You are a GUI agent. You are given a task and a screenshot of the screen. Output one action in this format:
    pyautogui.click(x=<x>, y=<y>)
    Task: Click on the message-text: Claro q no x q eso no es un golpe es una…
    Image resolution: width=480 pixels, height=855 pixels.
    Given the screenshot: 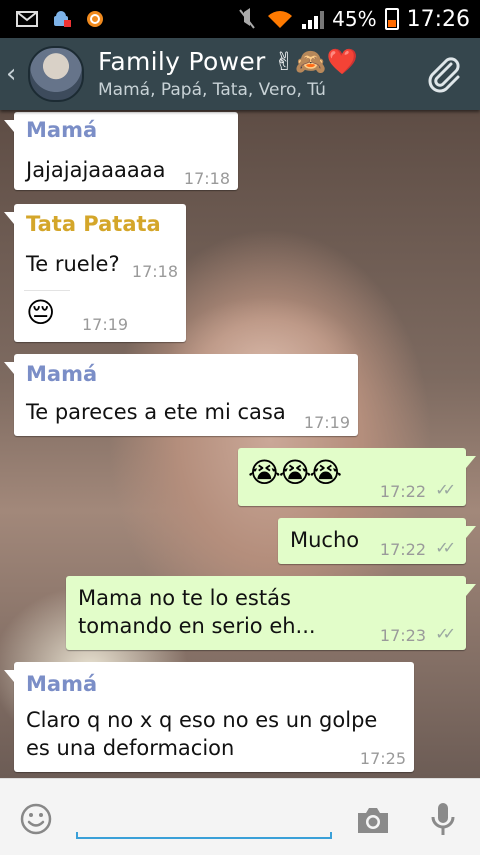 What is the action you would take?
    pyautogui.click(x=202, y=734)
    